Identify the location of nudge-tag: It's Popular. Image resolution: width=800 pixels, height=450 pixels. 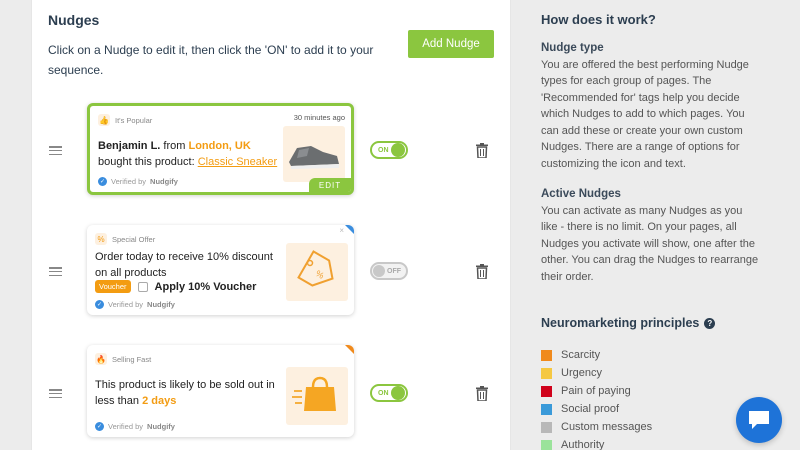
(134, 120).